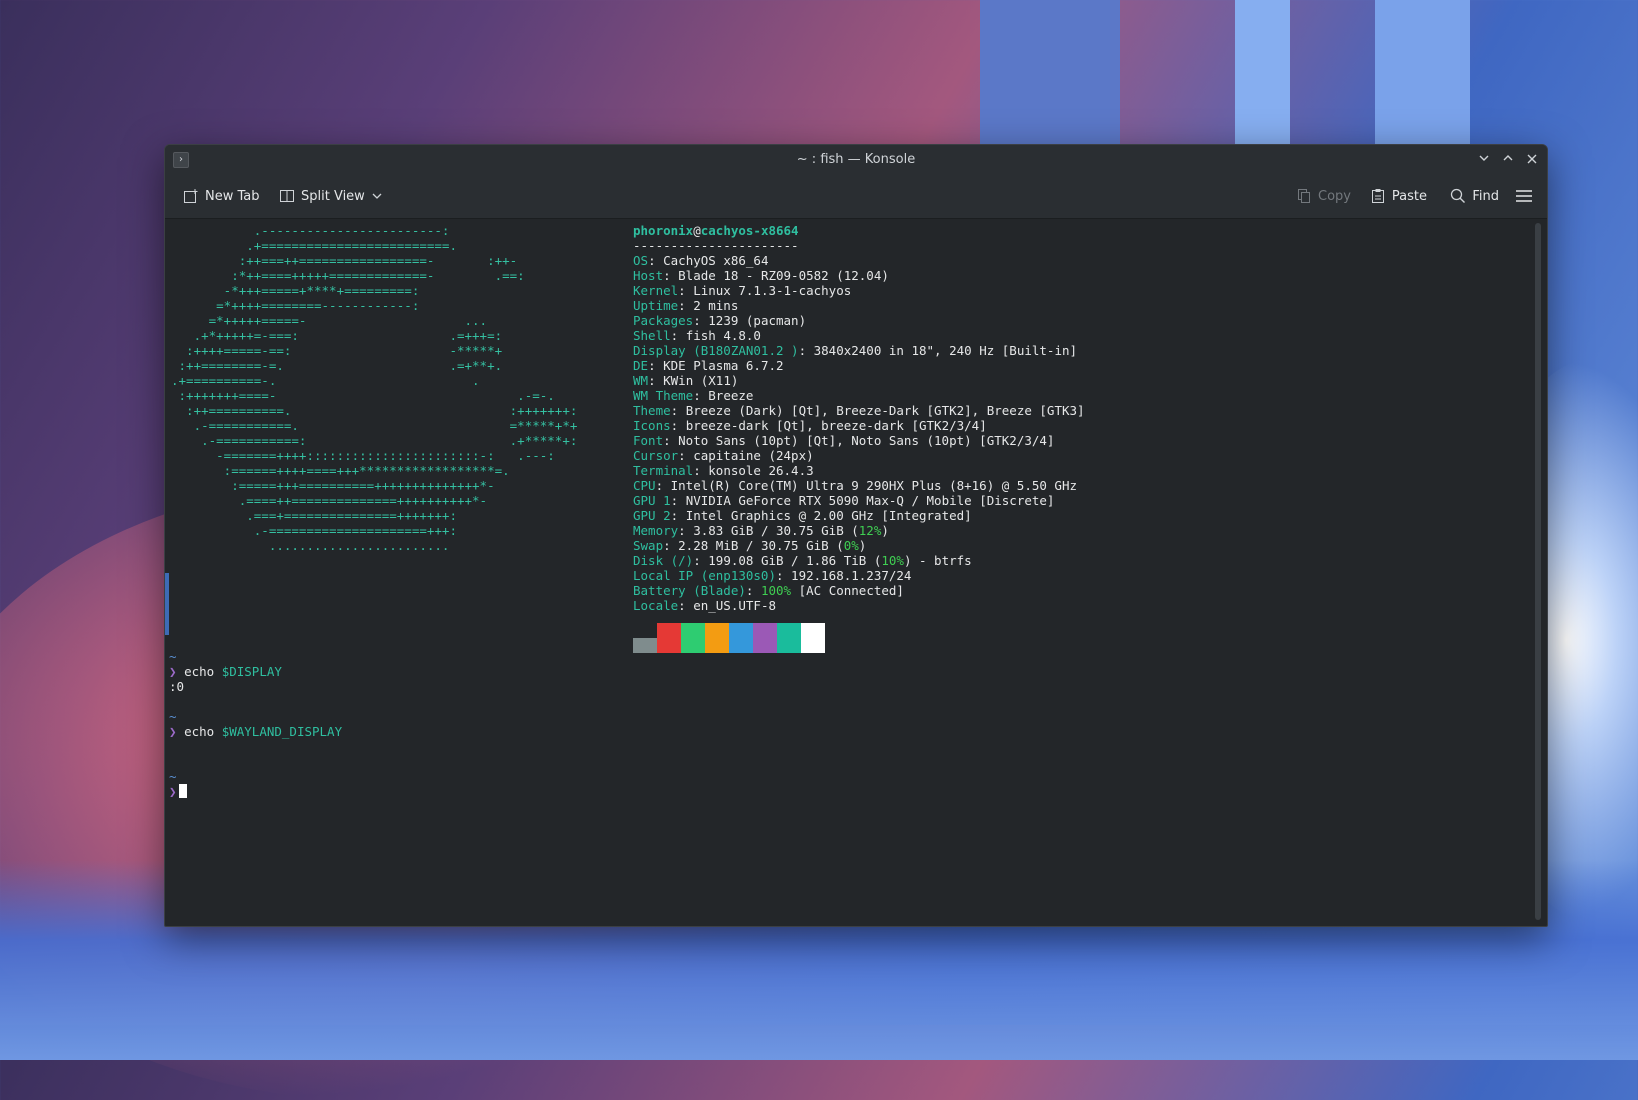 The width and height of the screenshot is (1638, 1100). I want to click on info-value: : 1239 (pacman), so click(750, 320).